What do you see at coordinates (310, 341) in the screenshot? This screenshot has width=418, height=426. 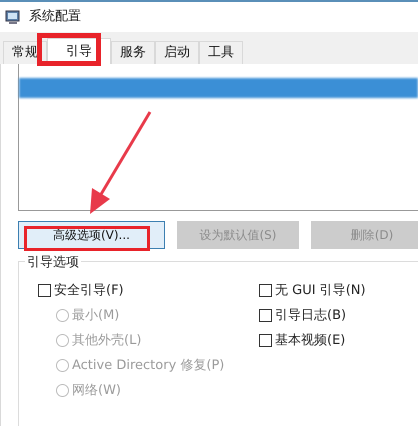 I see `checkbox-label: 基本视频(E)` at bounding box center [310, 341].